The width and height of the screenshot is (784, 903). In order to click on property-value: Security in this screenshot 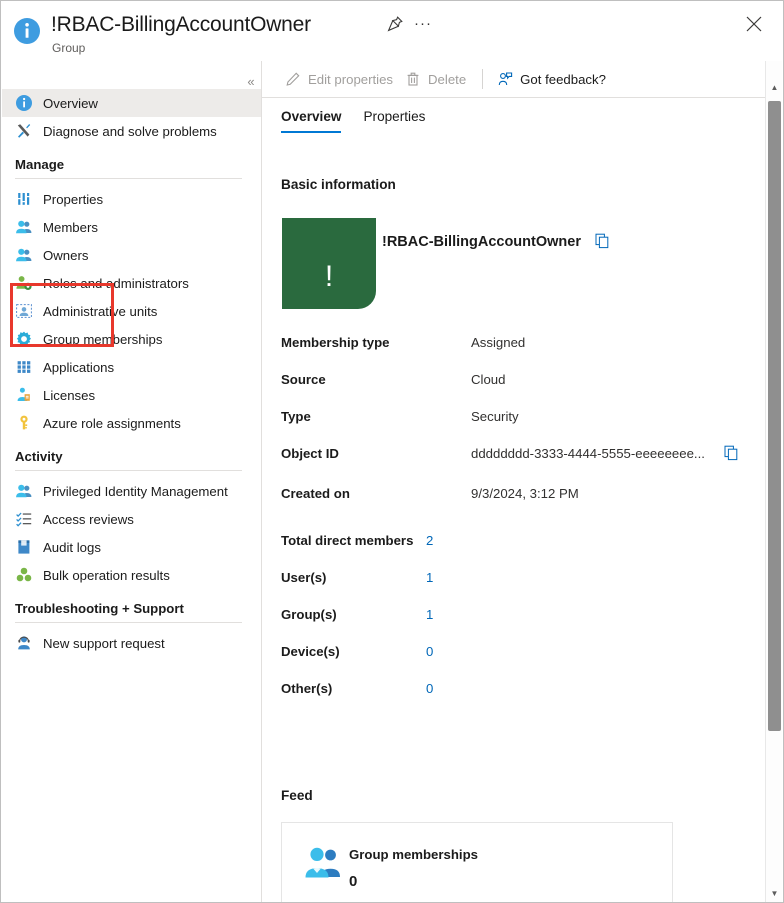, I will do `click(495, 416)`.